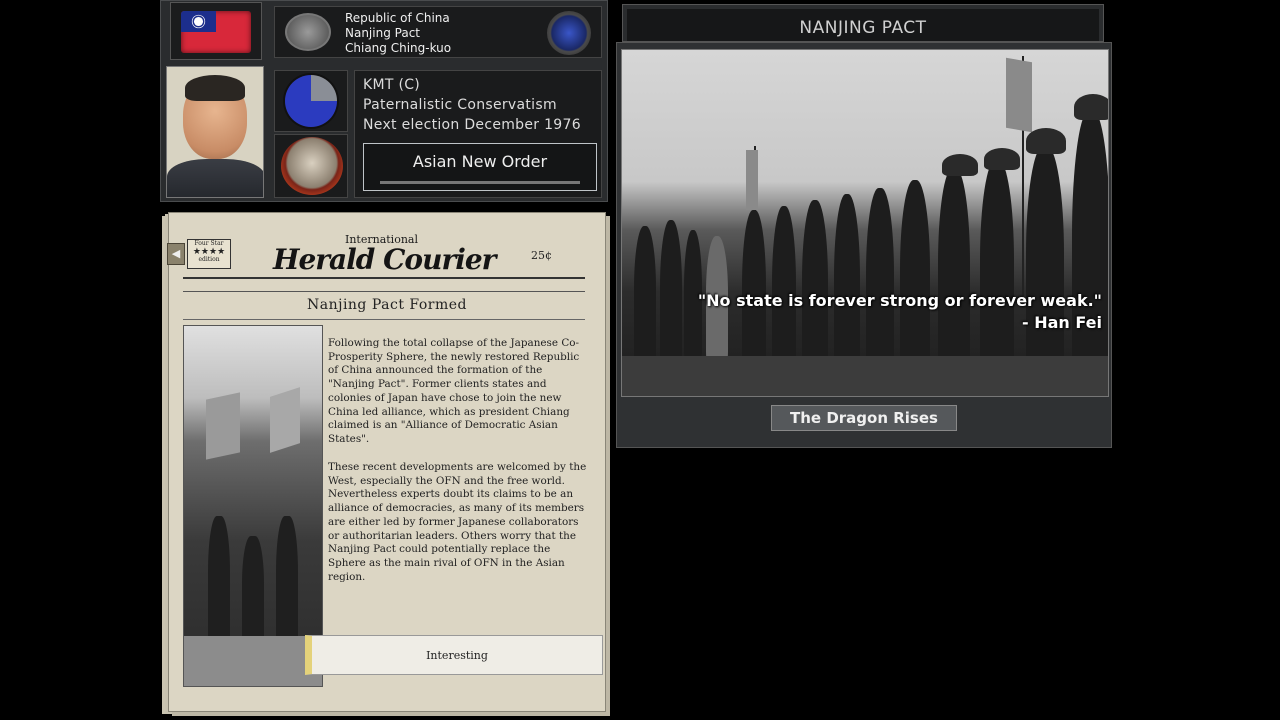 The image size is (1280, 720). I want to click on event-title-inner: NANJING PACT, so click(863, 25).